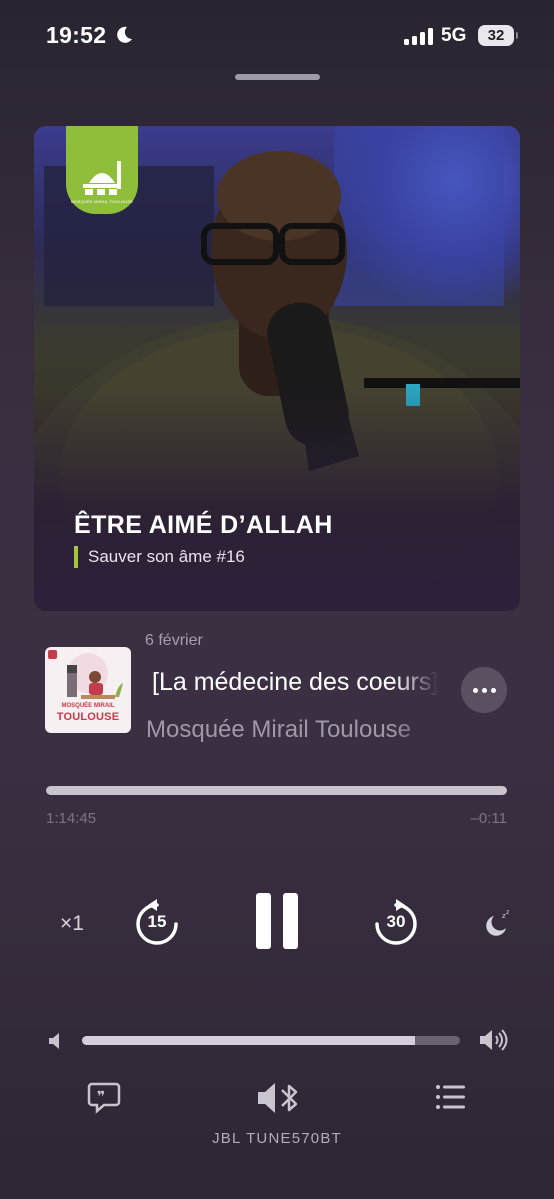 Image resolution: width=554 pixels, height=1199 pixels. I want to click on thumbnail-text-line2: TOULOUSE, so click(88, 717).